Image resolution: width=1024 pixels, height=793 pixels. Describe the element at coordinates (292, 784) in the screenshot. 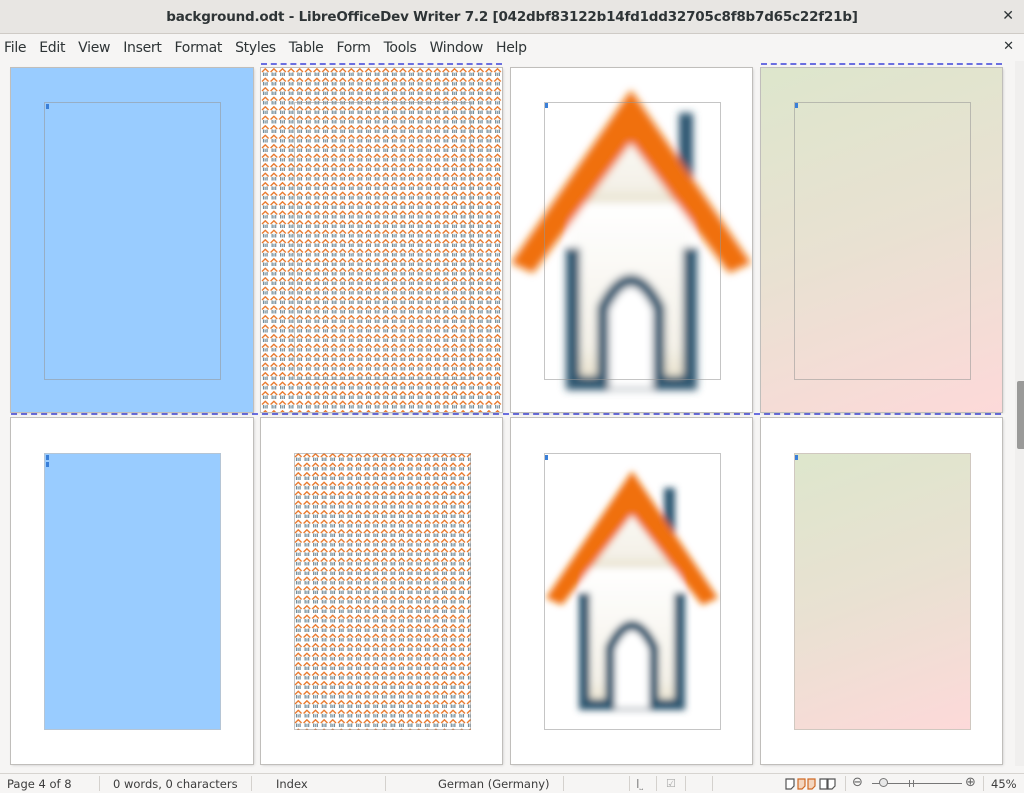

I see `page-style: Index` at that location.